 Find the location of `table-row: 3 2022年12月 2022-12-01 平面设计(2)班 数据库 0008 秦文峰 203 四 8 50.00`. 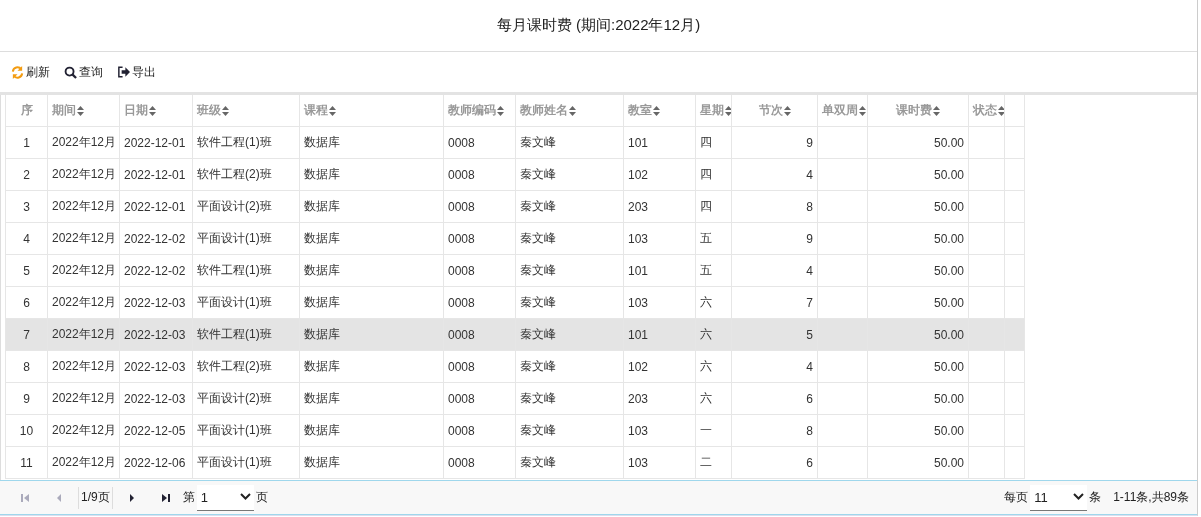

table-row: 3 2022年12月 2022-12-01 平面设计(2)班 数据库 0008 秦文峰 203 四 8 50.00 is located at coordinates (515, 206).